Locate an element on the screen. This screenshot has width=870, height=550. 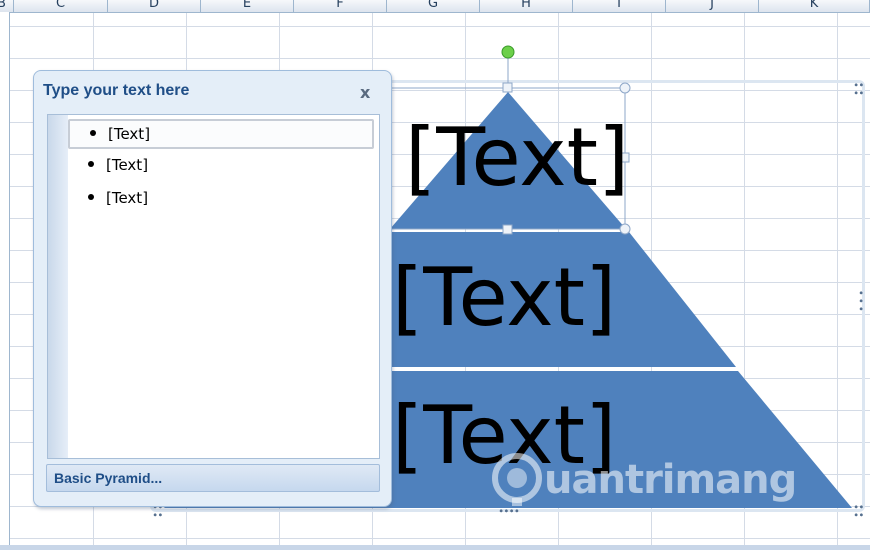
pyramid-level-1-text: [Text] is located at coordinates (517, 158).